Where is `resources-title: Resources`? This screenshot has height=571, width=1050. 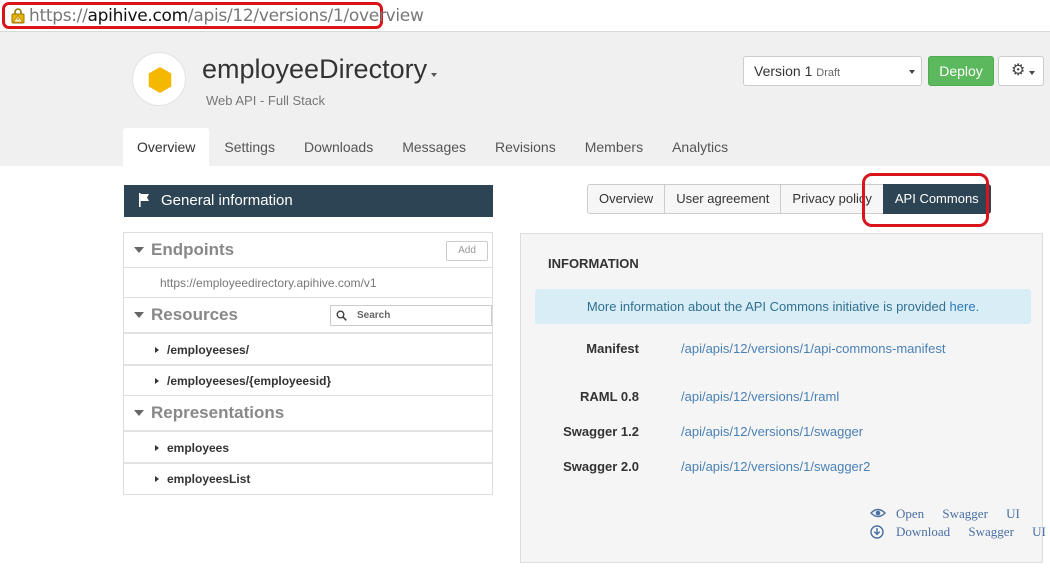 resources-title: Resources is located at coordinates (194, 314).